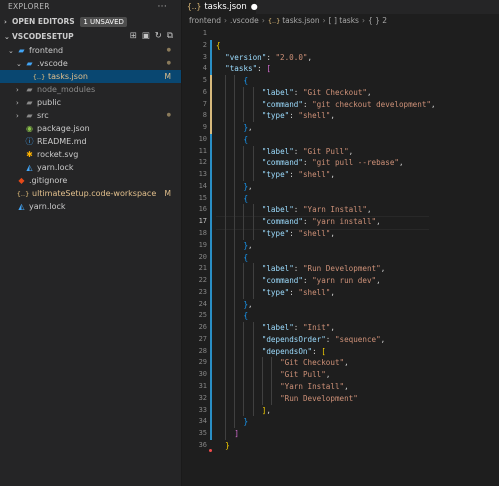 This screenshot has width=499, height=486. Describe the element at coordinates (90, 115) in the screenshot. I see `tree-item: › ▰ src ●` at that location.